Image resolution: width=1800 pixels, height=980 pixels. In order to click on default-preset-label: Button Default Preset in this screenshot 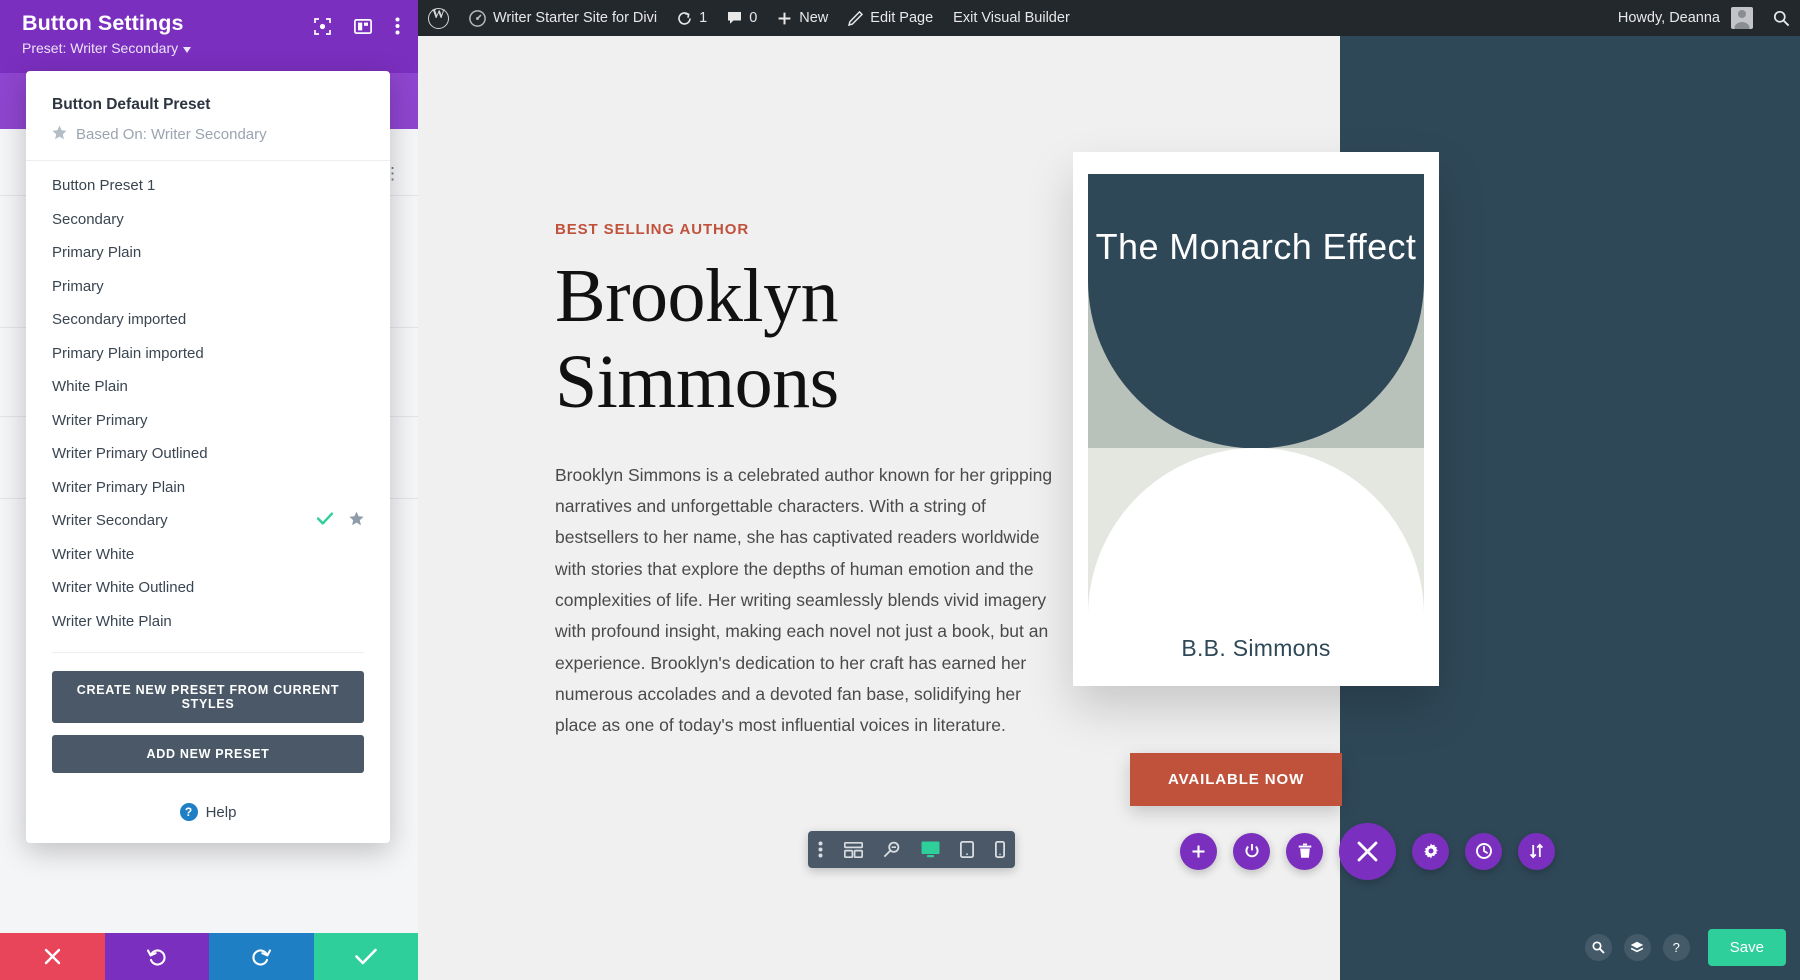, I will do `click(131, 104)`.